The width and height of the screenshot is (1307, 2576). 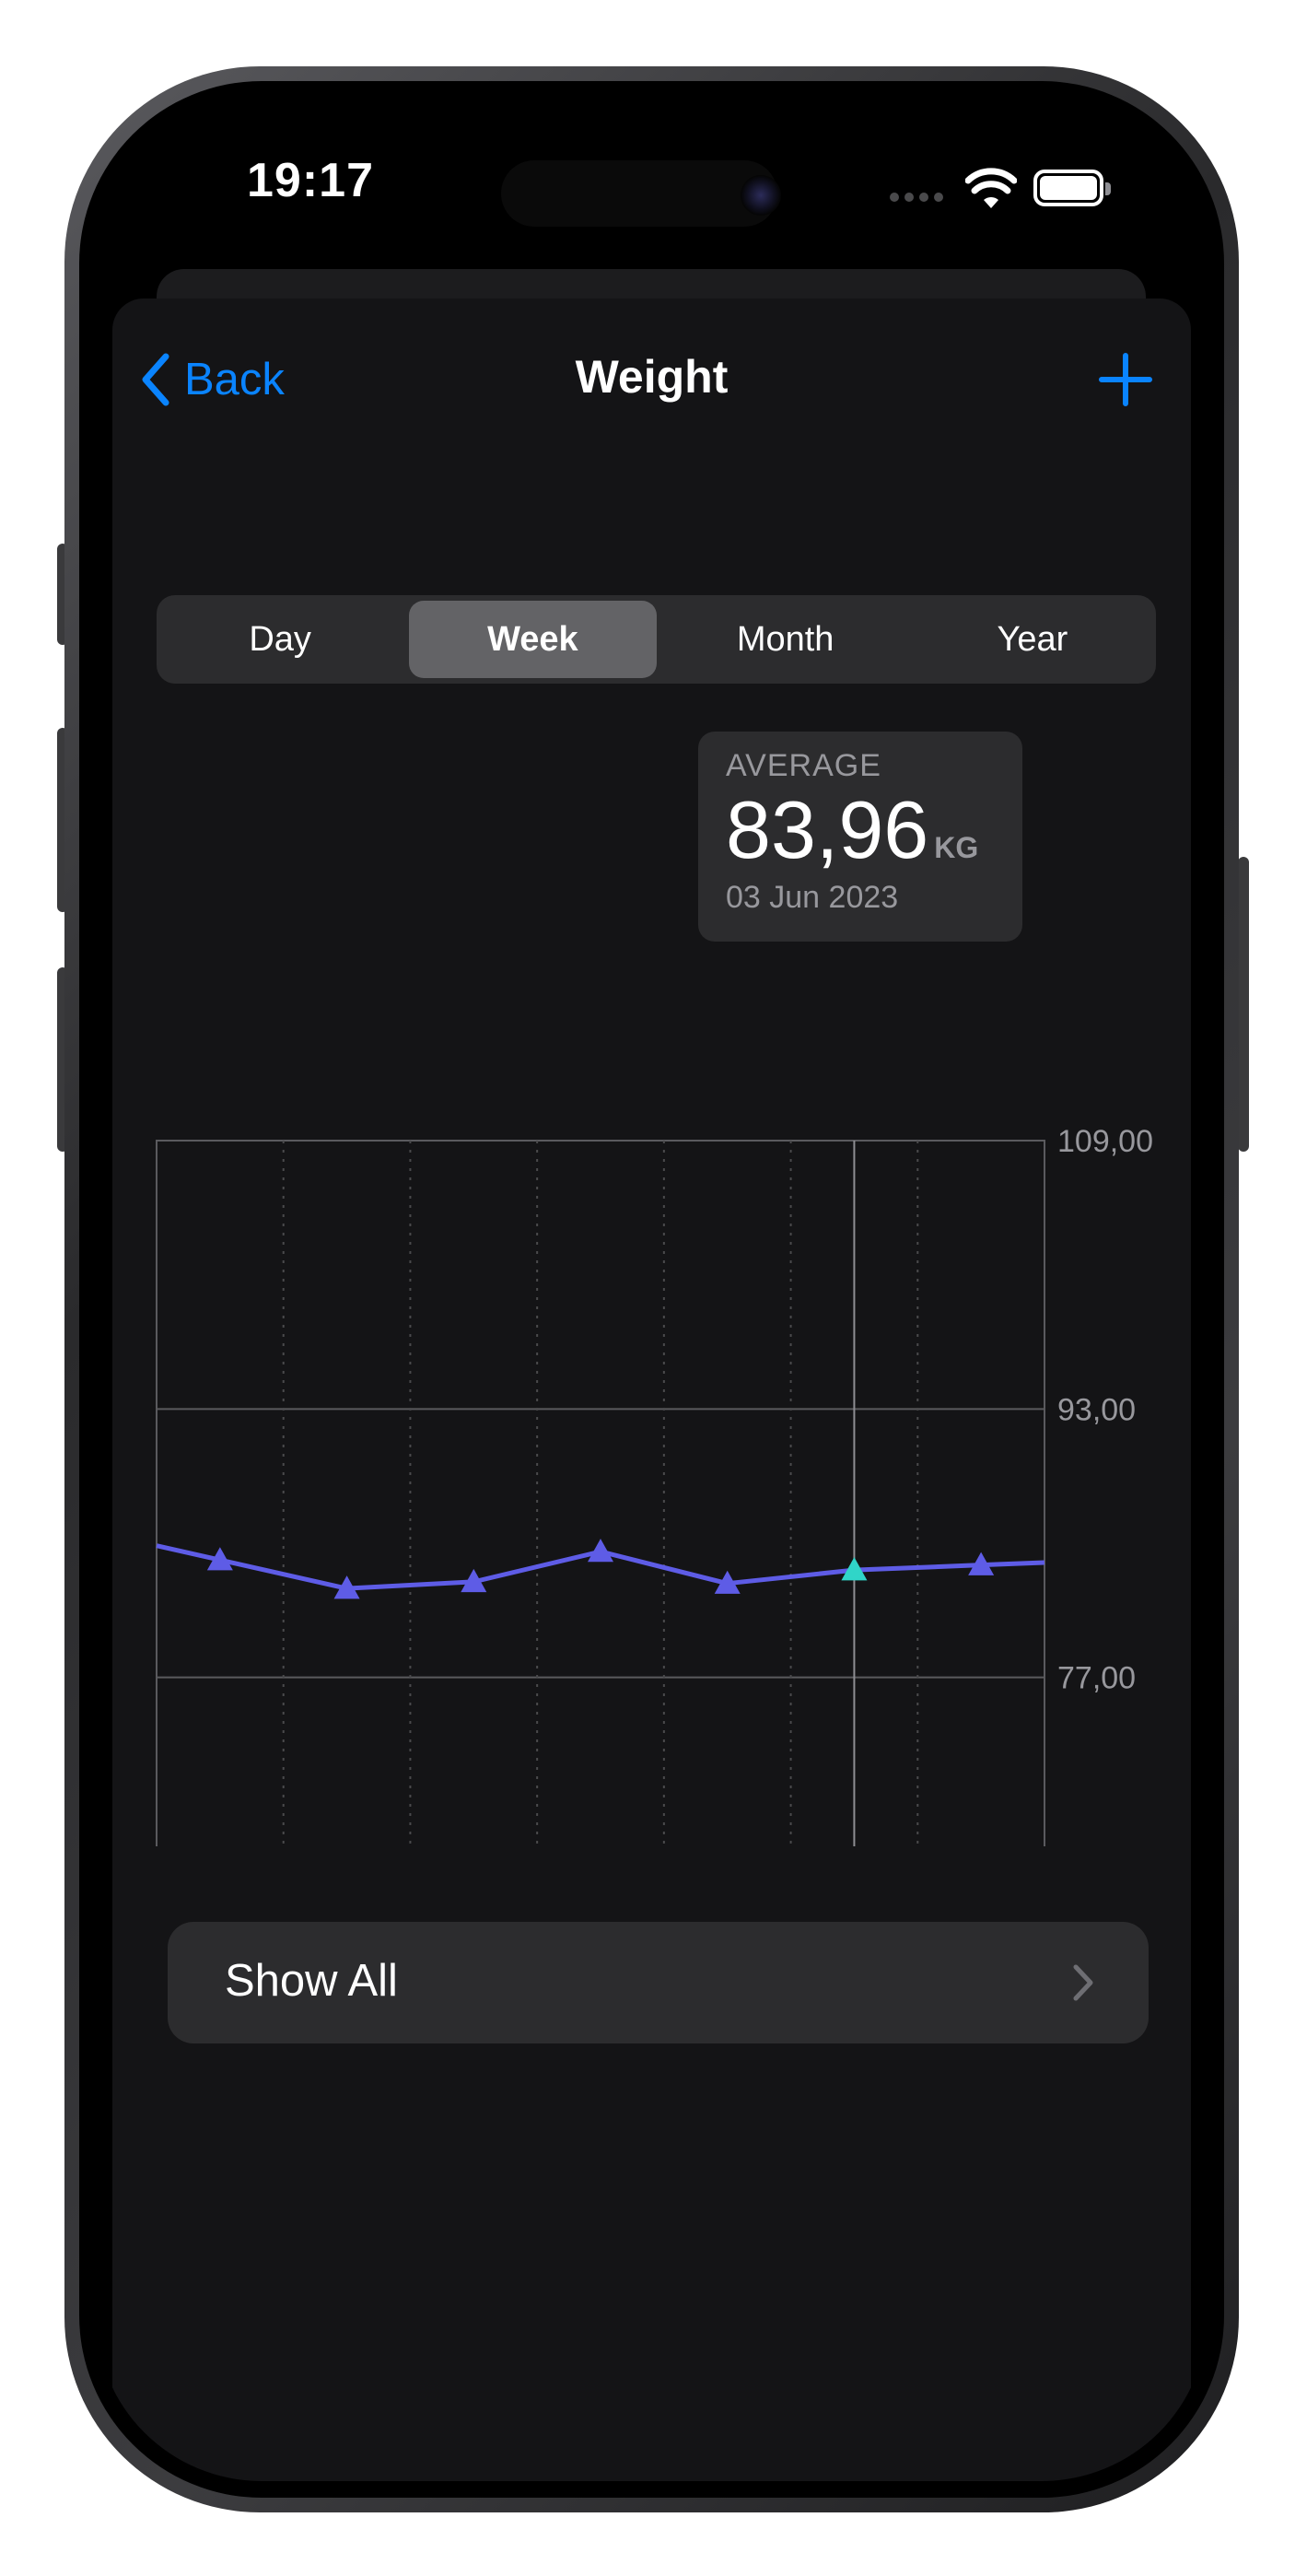 I want to click on segment-day: Day, so click(x=280, y=639).